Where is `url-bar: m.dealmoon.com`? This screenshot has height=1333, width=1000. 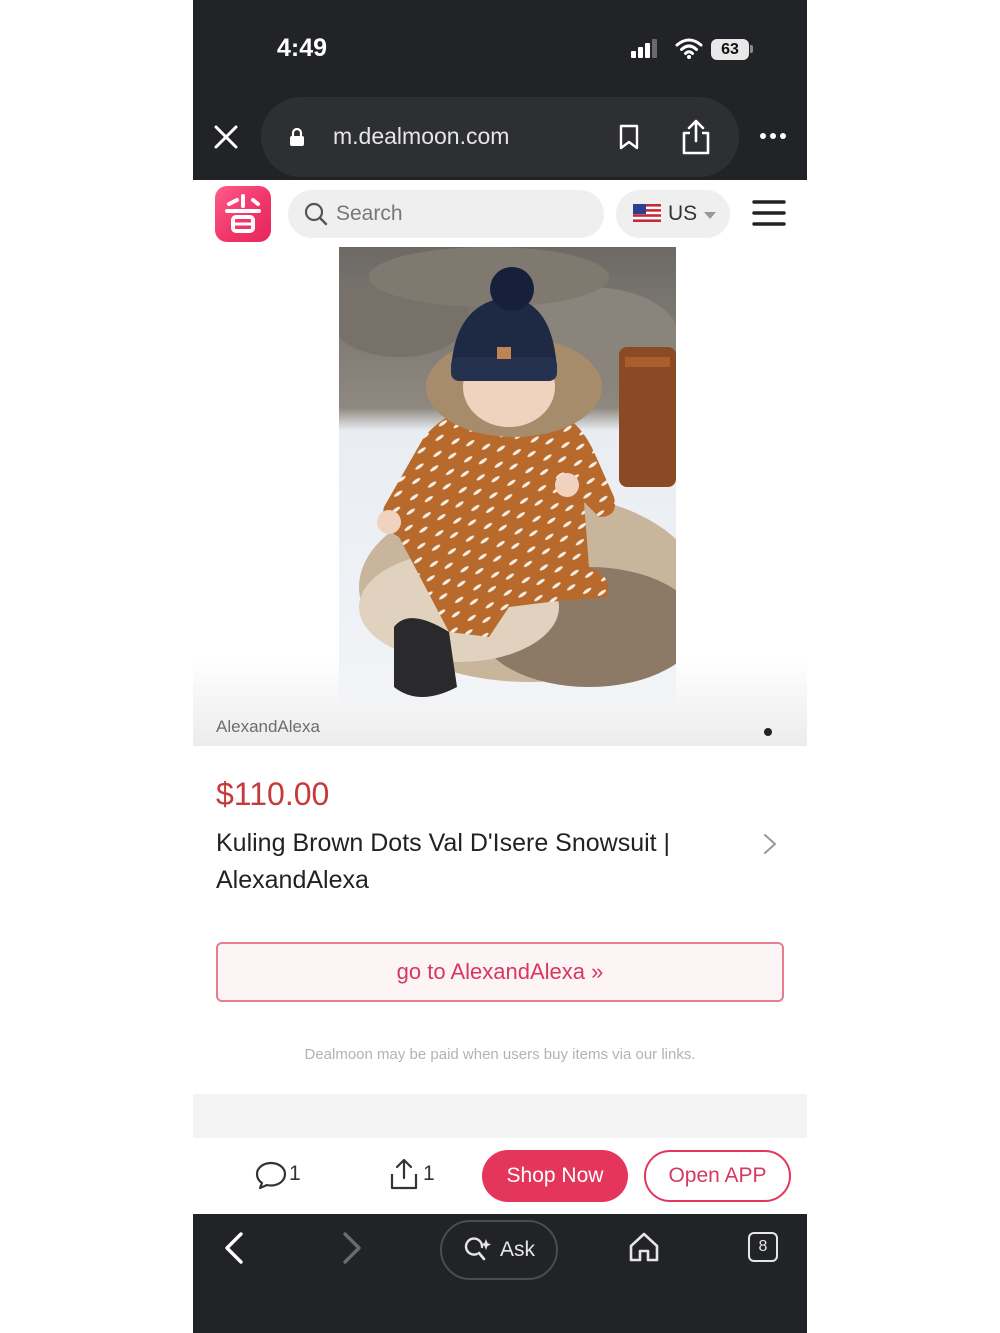 url-bar: m.dealmoon.com is located at coordinates (500, 137).